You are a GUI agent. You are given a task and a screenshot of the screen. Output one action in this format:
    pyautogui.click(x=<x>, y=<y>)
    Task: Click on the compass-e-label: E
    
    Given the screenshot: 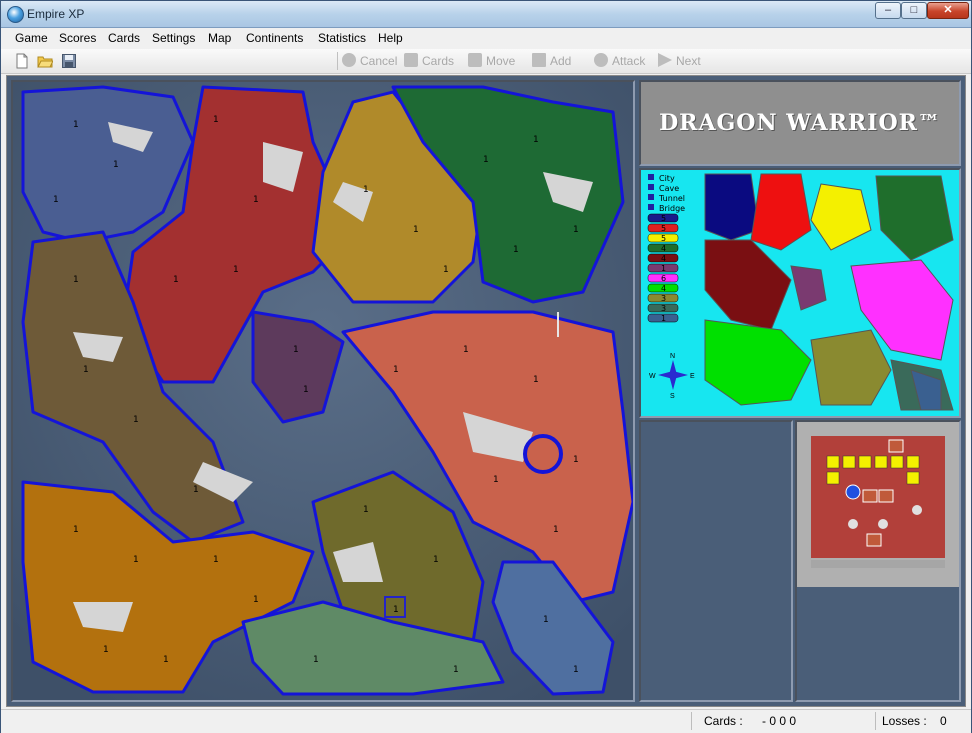 What is the action you would take?
    pyautogui.click(x=692, y=376)
    